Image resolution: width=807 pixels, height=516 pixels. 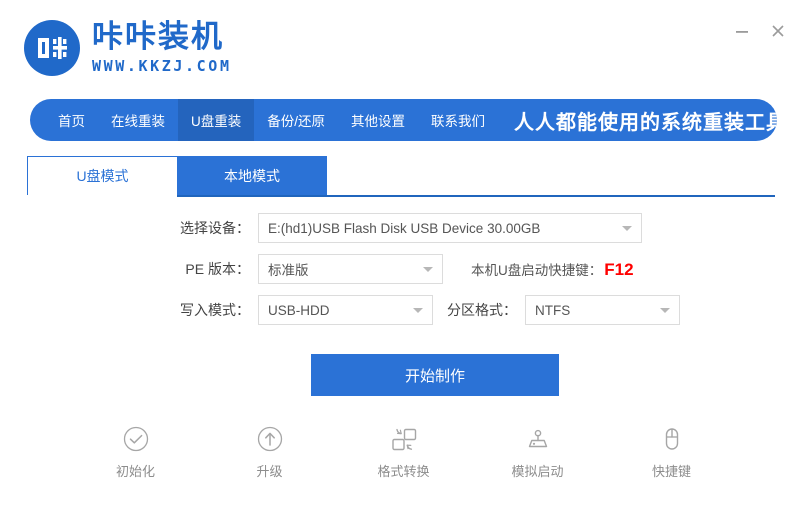 I want to click on window-controls, so click(x=760, y=31).